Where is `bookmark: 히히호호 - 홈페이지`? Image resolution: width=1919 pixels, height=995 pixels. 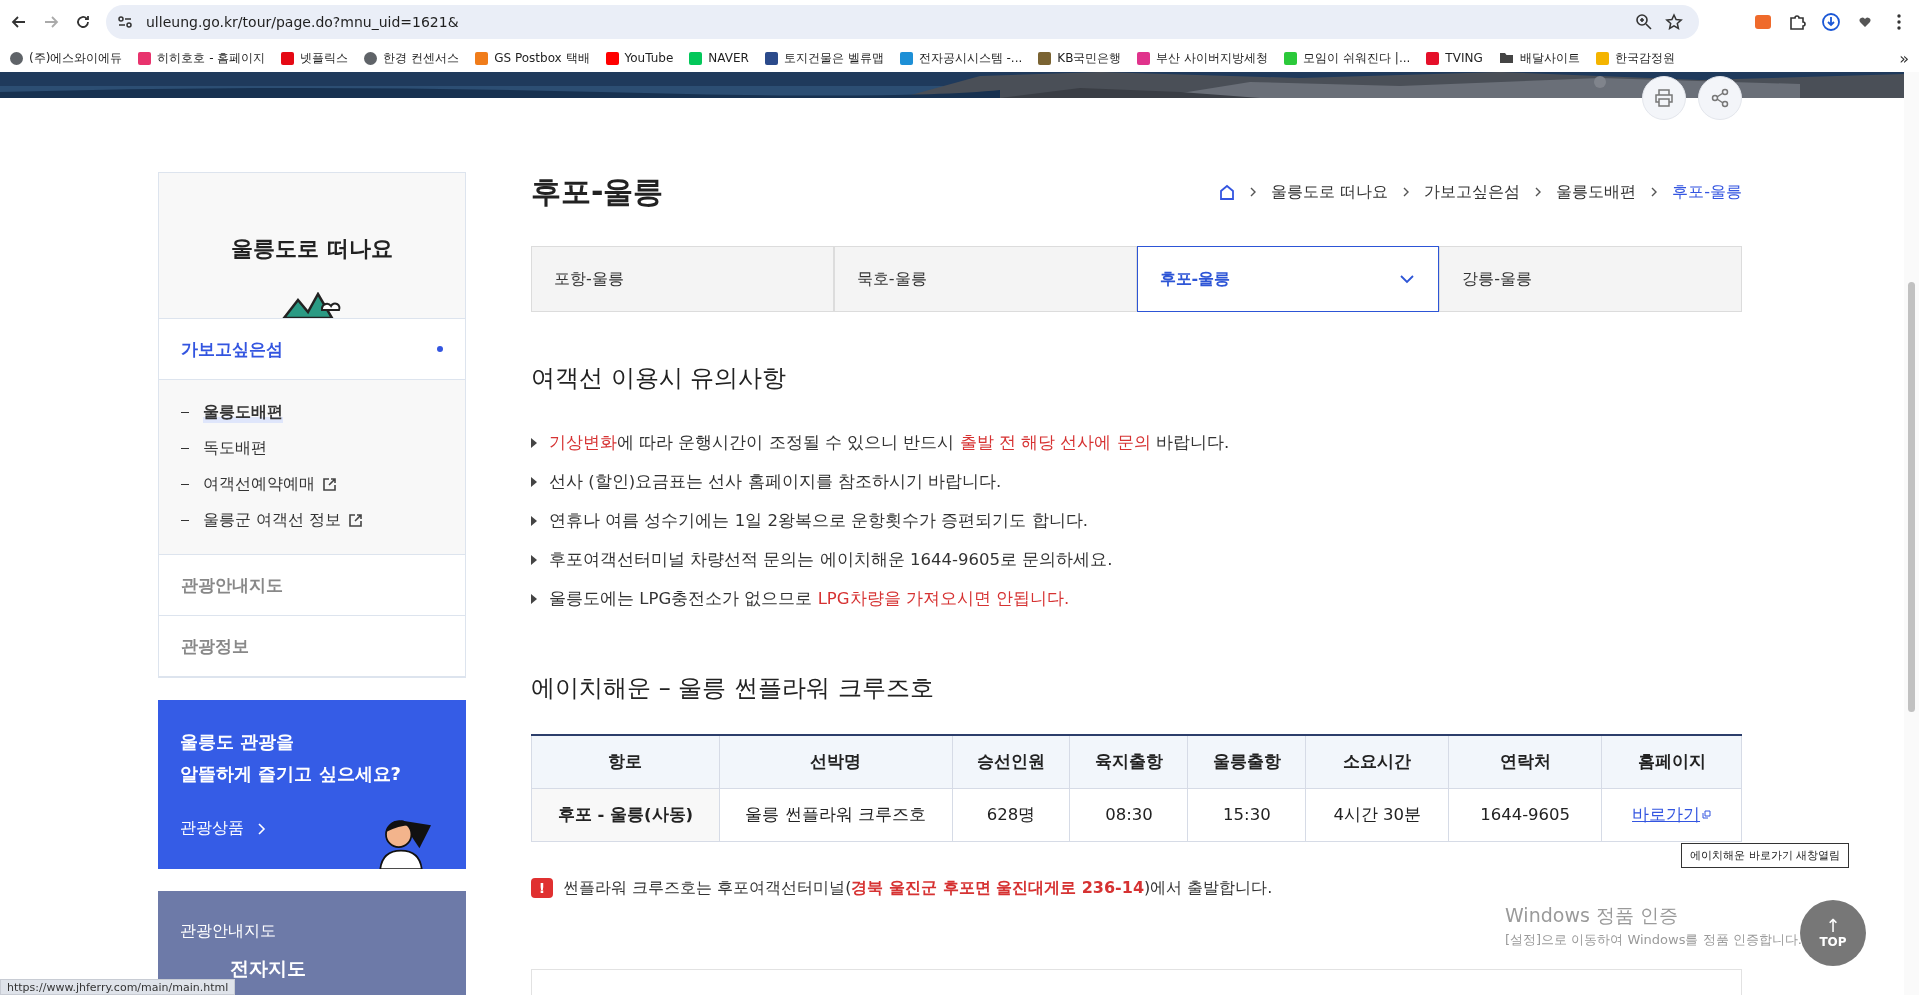
bookmark: 히히호호 - 홈페이지 is located at coordinates (202, 58).